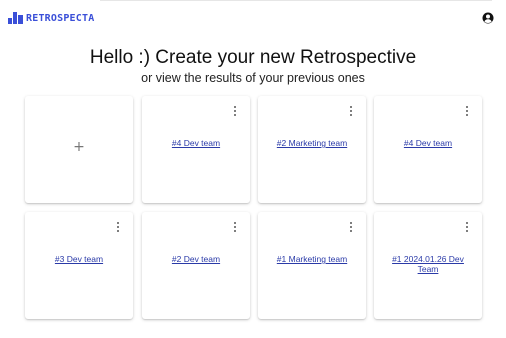 This screenshot has height=338, width=506. What do you see at coordinates (196, 259) in the screenshot?
I see `retrospective-link: #2 Dev team` at bounding box center [196, 259].